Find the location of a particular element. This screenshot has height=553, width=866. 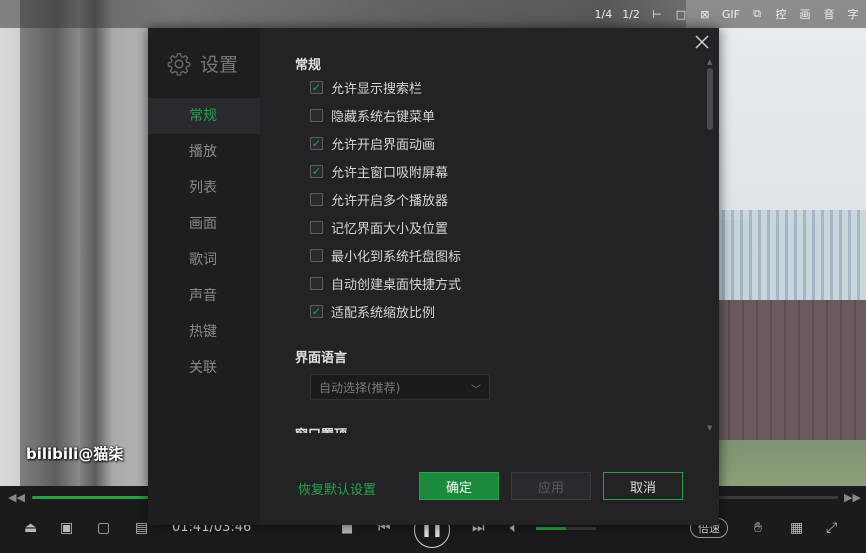

settings-nav-item-1: 播放 is located at coordinates (204, 152).